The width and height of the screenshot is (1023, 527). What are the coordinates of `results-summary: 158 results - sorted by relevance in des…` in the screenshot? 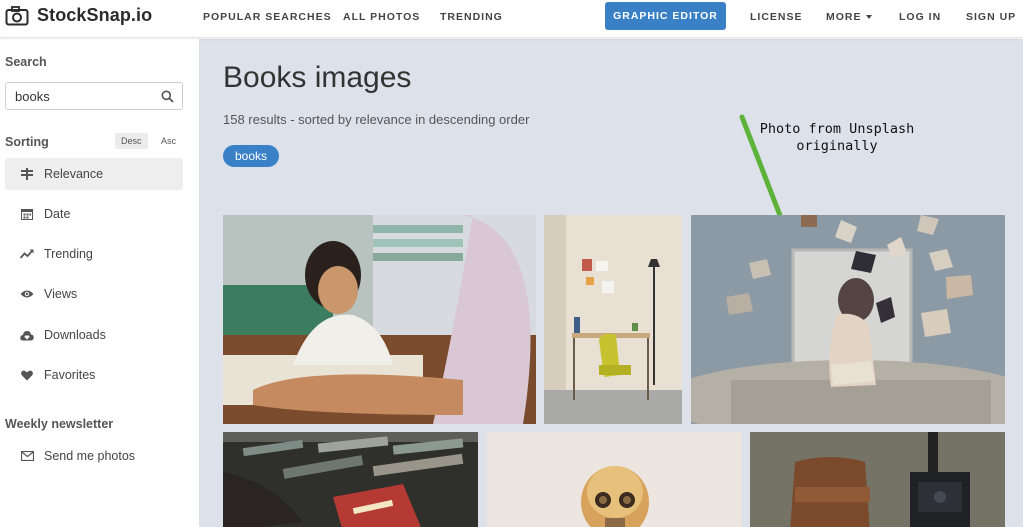 It's located at (376, 119).